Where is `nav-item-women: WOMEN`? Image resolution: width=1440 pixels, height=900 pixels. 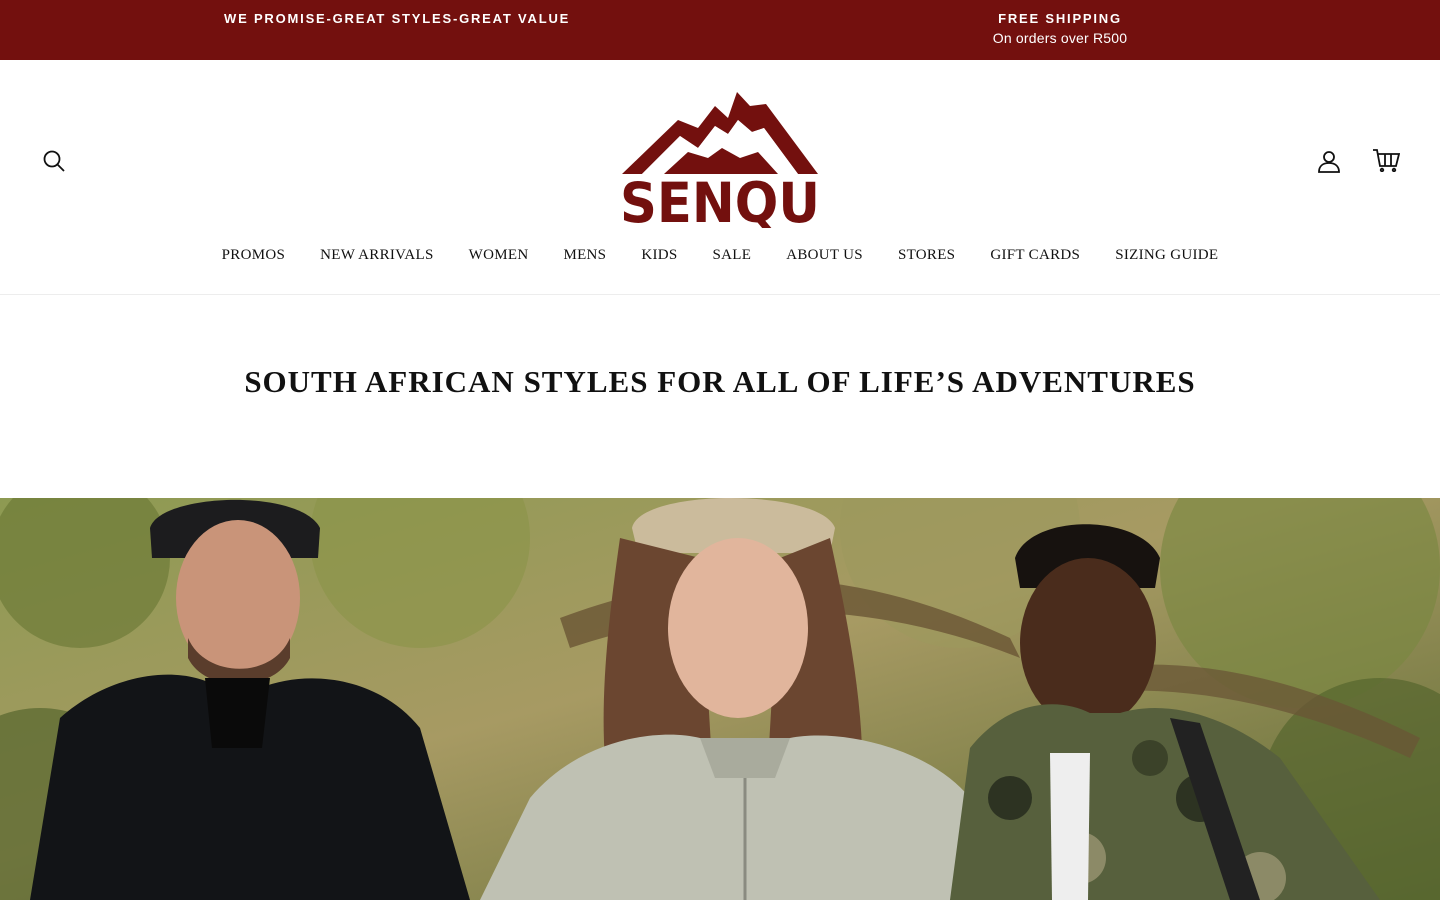 nav-item-women: WOMEN is located at coordinates (498, 255).